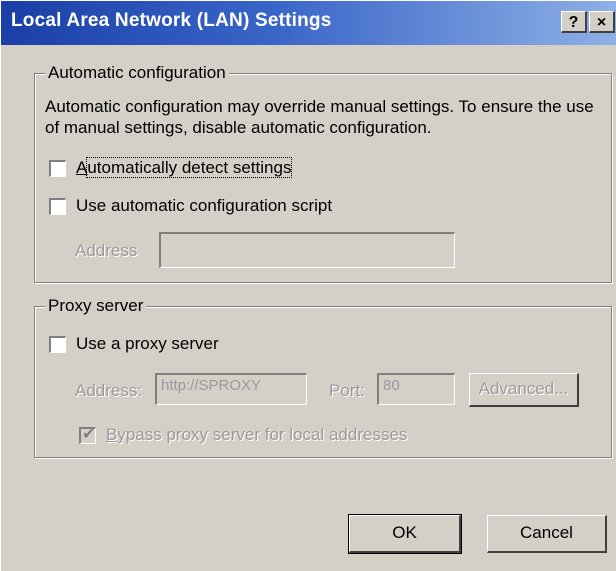 The width and height of the screenshot is (616, 571). I want to click on auto-detect-label-rest: utomatically detect settings, so click(189, 167).